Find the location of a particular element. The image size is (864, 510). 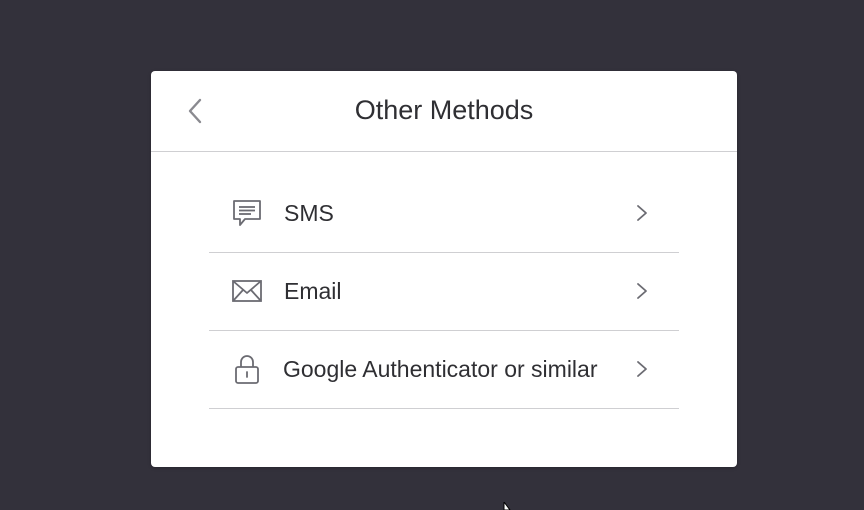

mouse-cursor-icon is located at coordinates (507, 506).